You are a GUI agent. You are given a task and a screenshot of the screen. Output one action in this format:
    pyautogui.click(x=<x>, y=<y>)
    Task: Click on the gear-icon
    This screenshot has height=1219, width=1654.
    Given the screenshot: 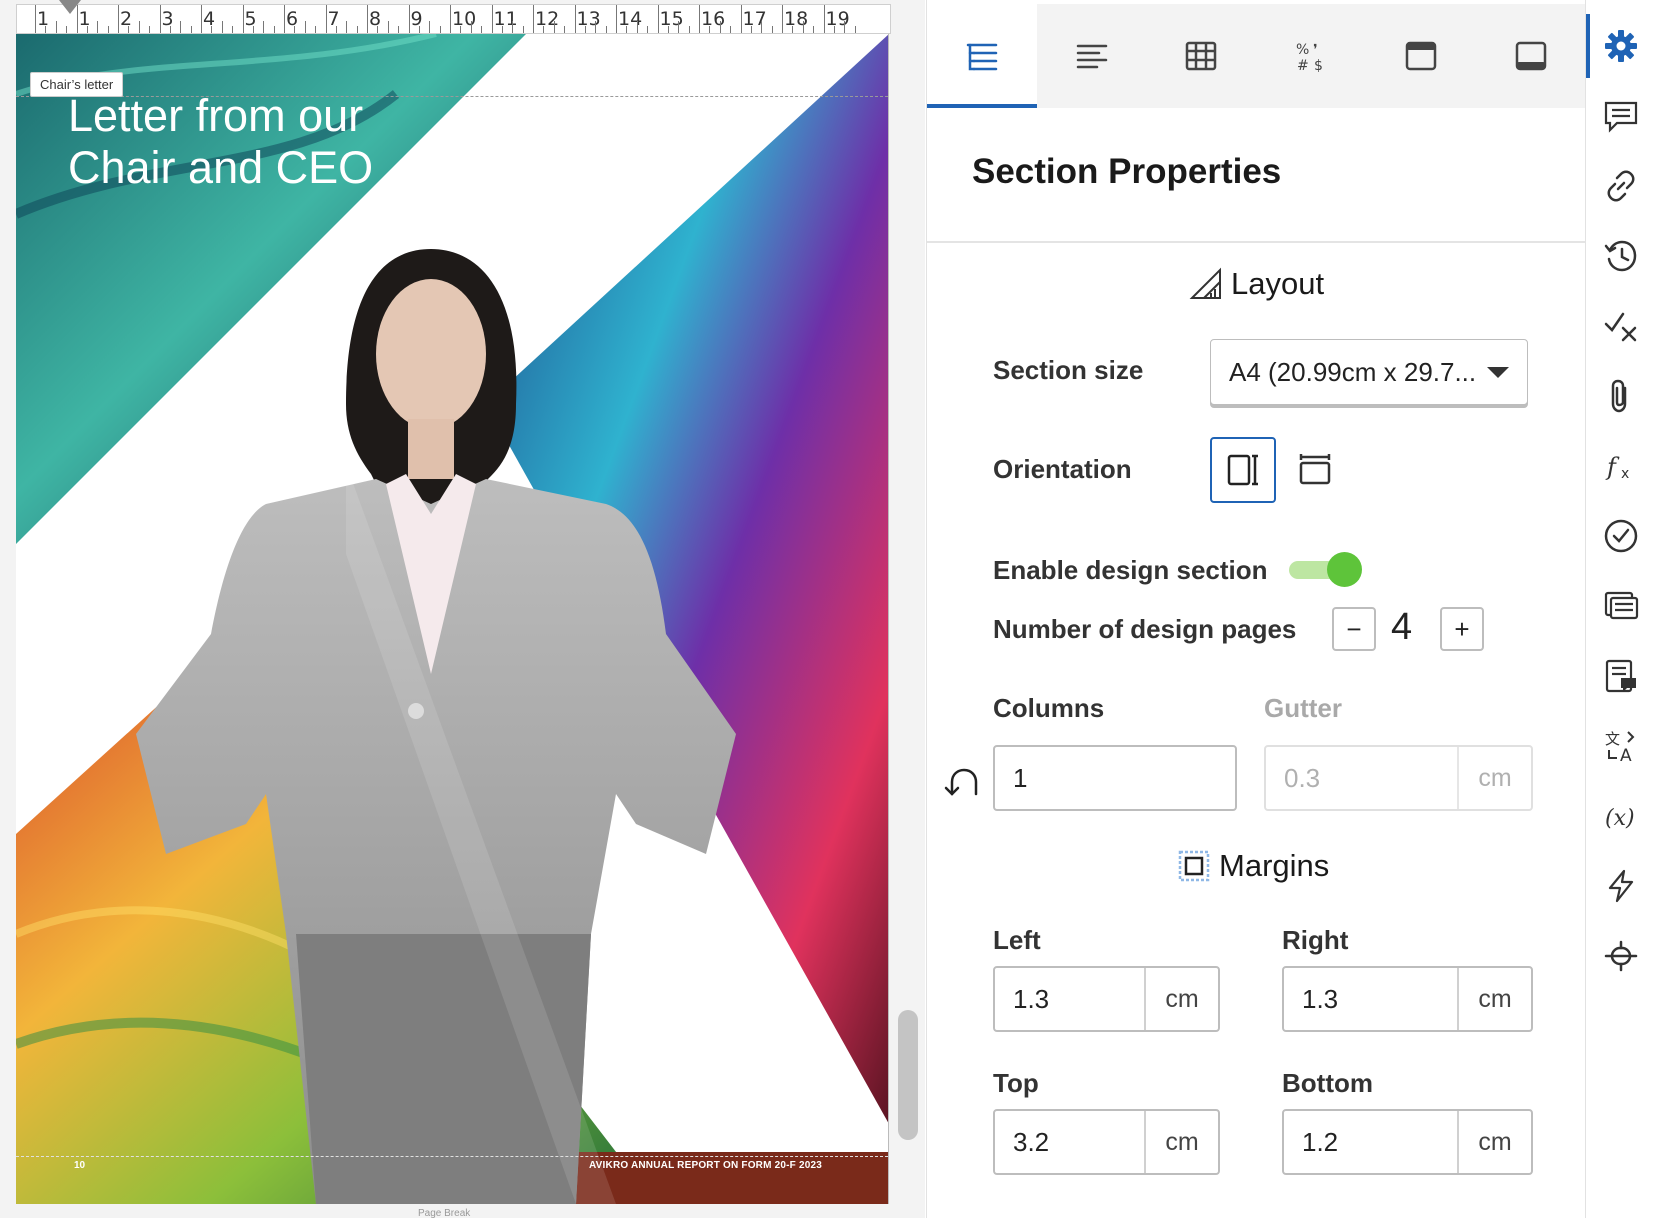 What is the action you would take?
    pyautogui.click(x=1620, y=46)
    